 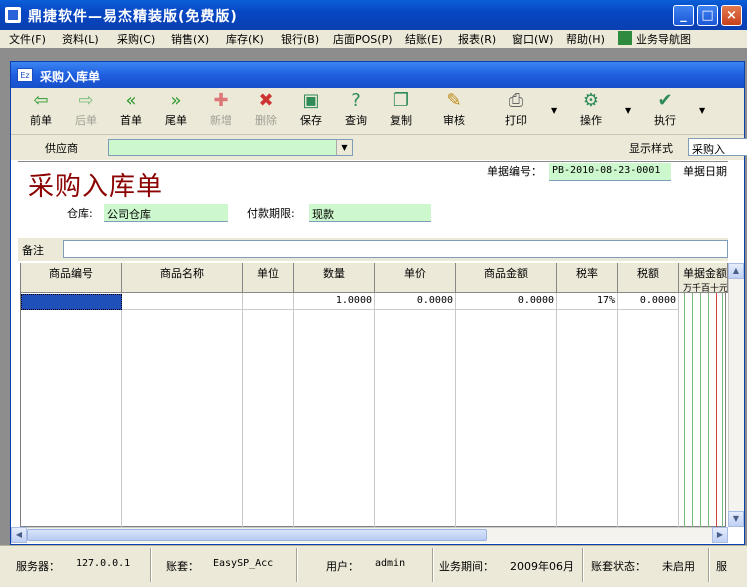 I want to click on menu-checkout: 结账(E), so click(x=424, y=39).